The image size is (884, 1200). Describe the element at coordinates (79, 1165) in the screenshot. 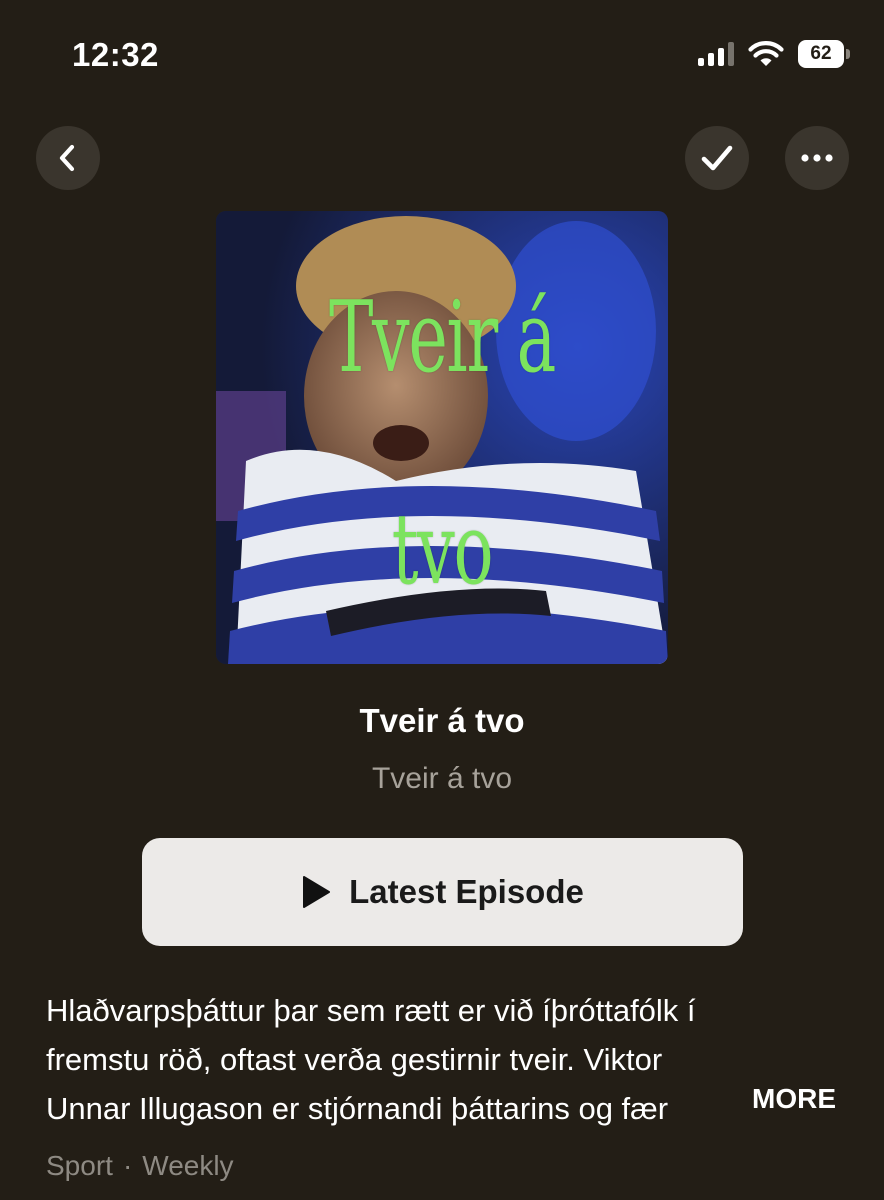

I see `category-link: Sport` at that location.